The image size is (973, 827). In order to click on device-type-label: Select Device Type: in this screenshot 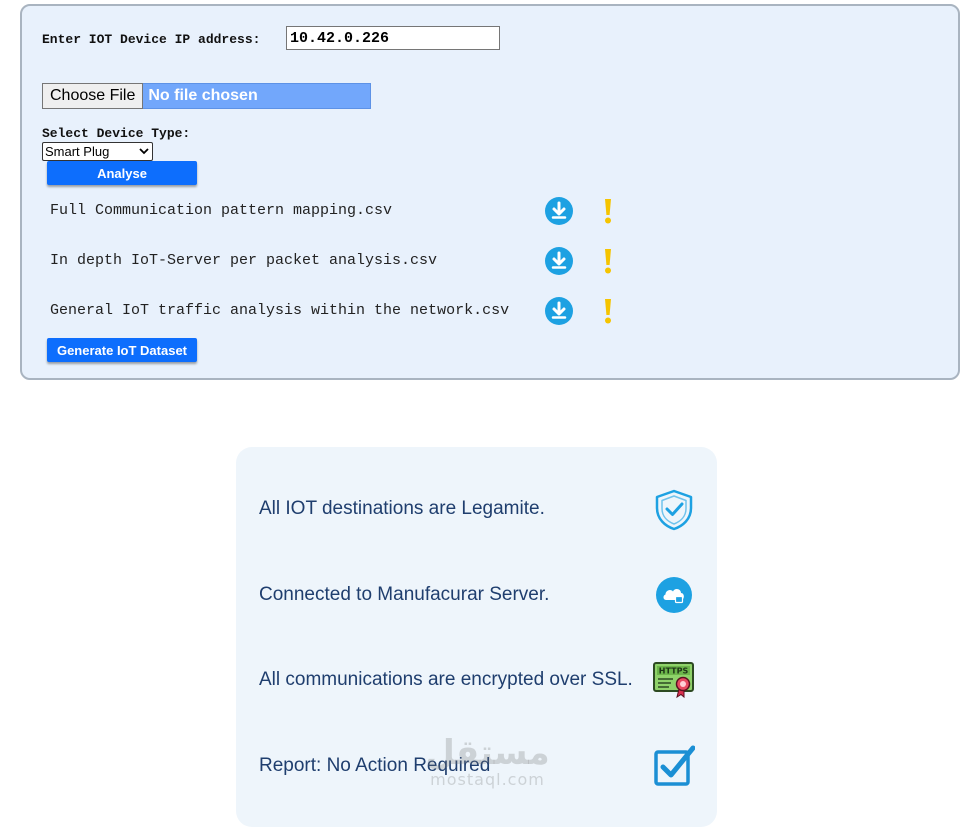, I will do `click(116, 133)`.